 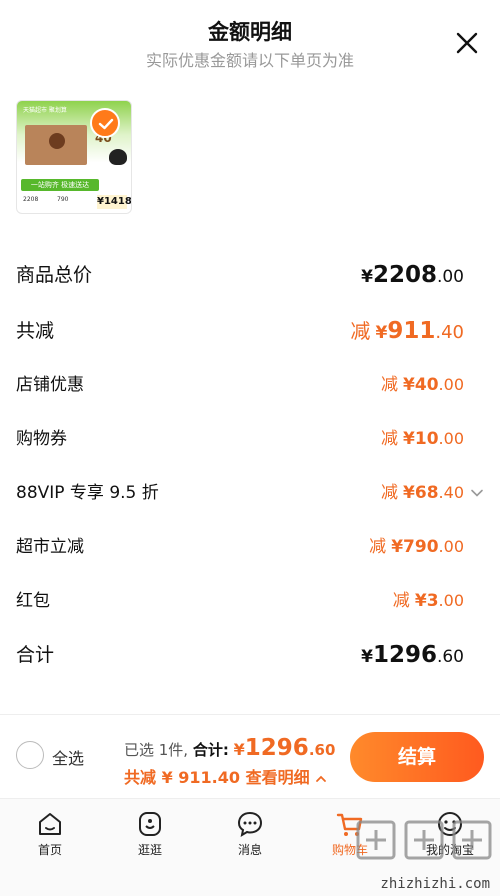 I want to click on product-box-image, so click(x=56, y=145).